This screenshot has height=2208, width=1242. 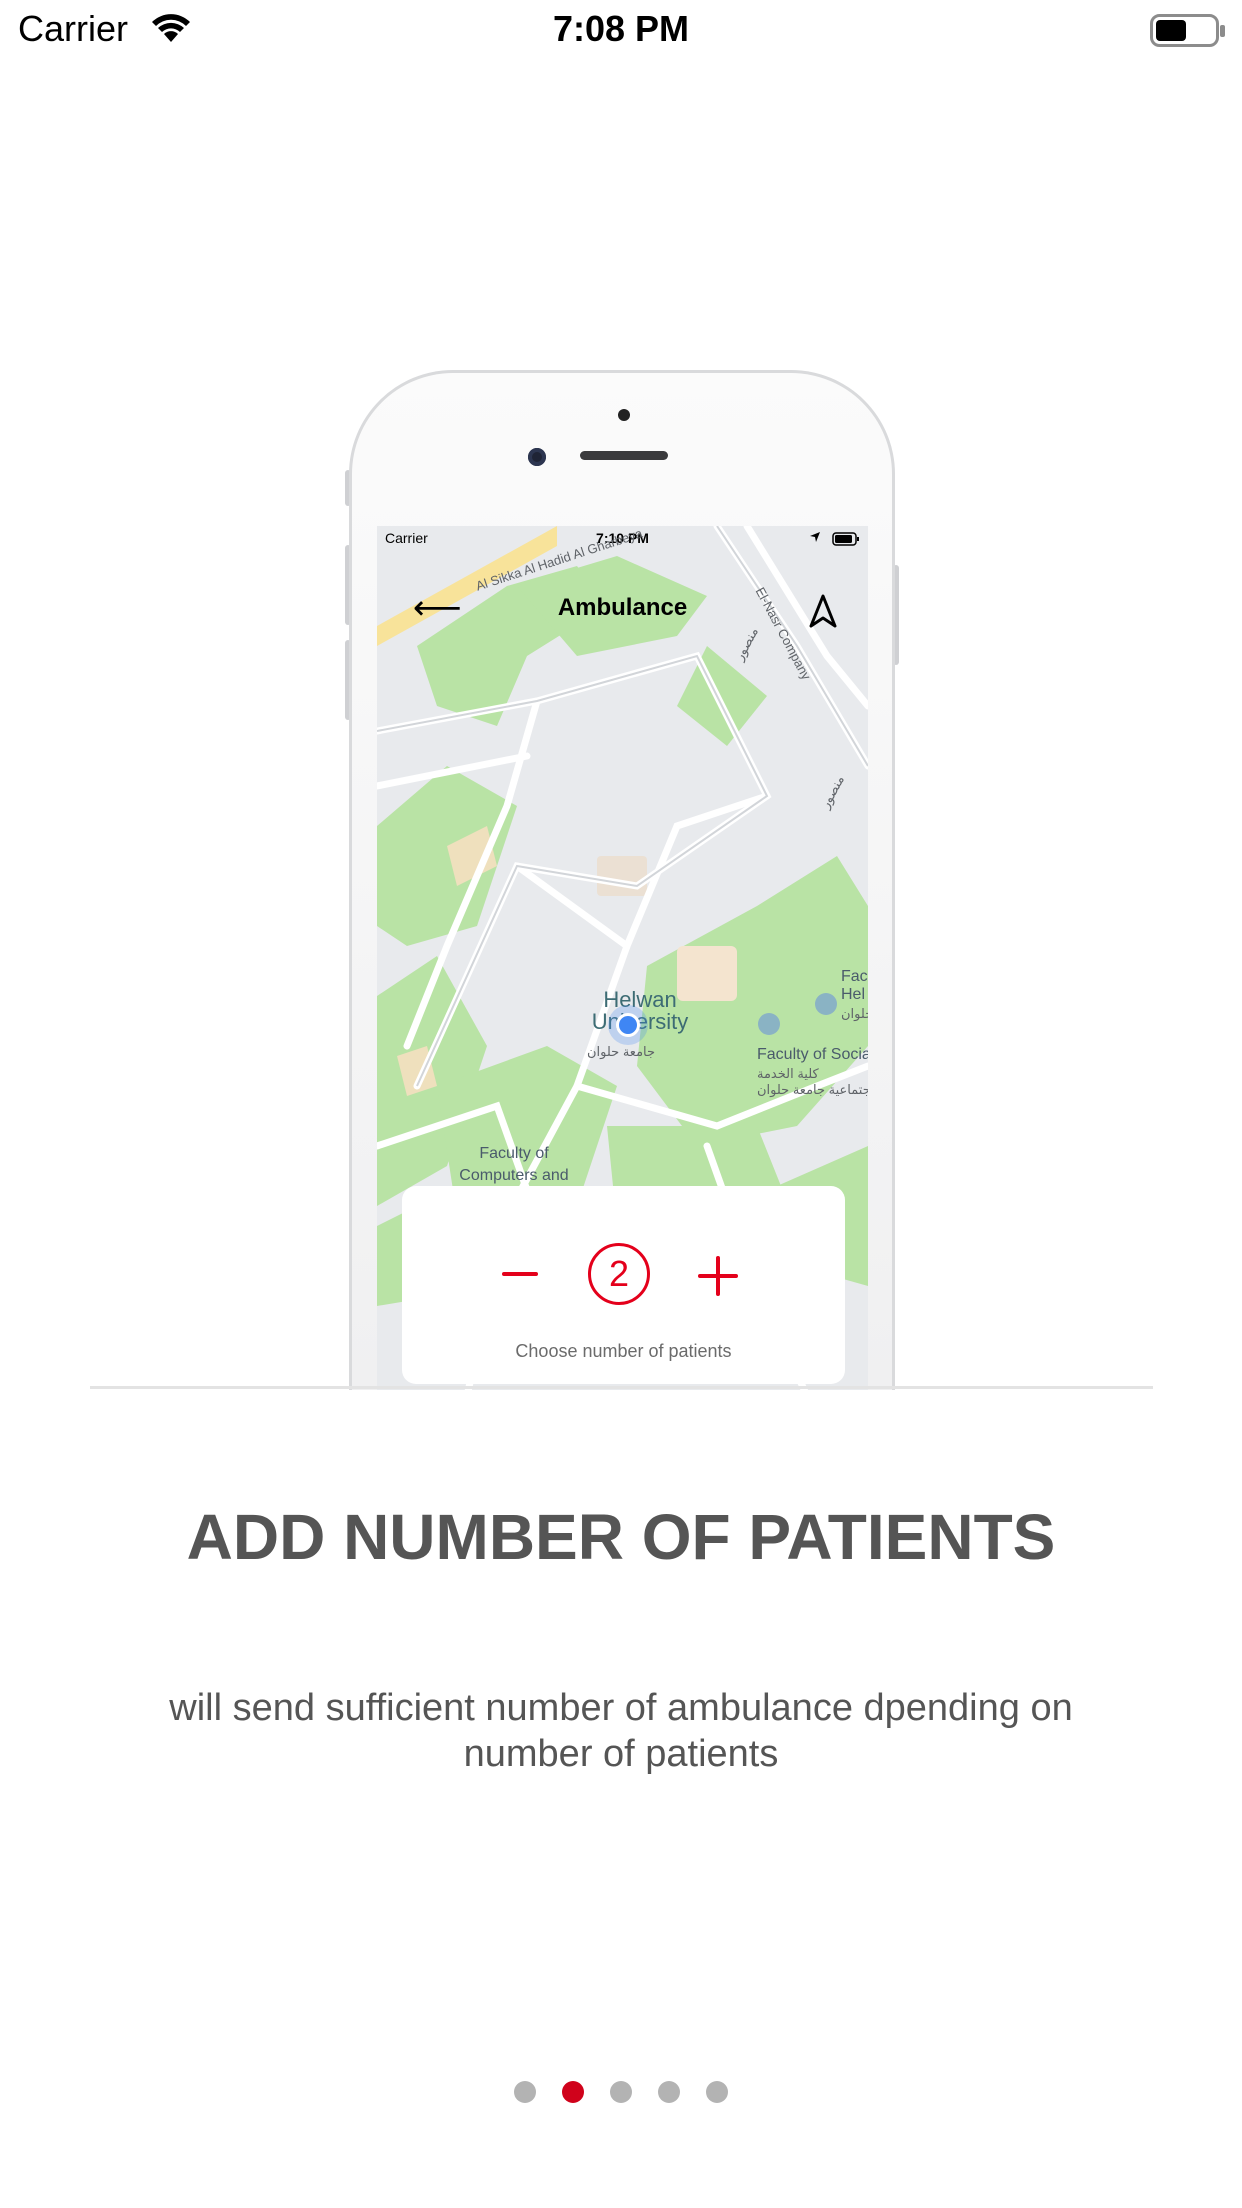 I want to click on battery-icon, so click(x=1187, y=30).